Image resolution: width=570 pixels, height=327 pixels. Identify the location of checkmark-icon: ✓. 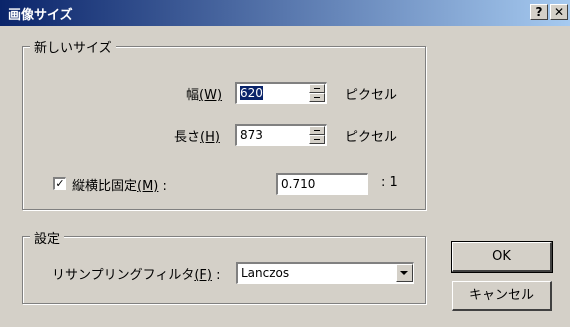
(60, 183).